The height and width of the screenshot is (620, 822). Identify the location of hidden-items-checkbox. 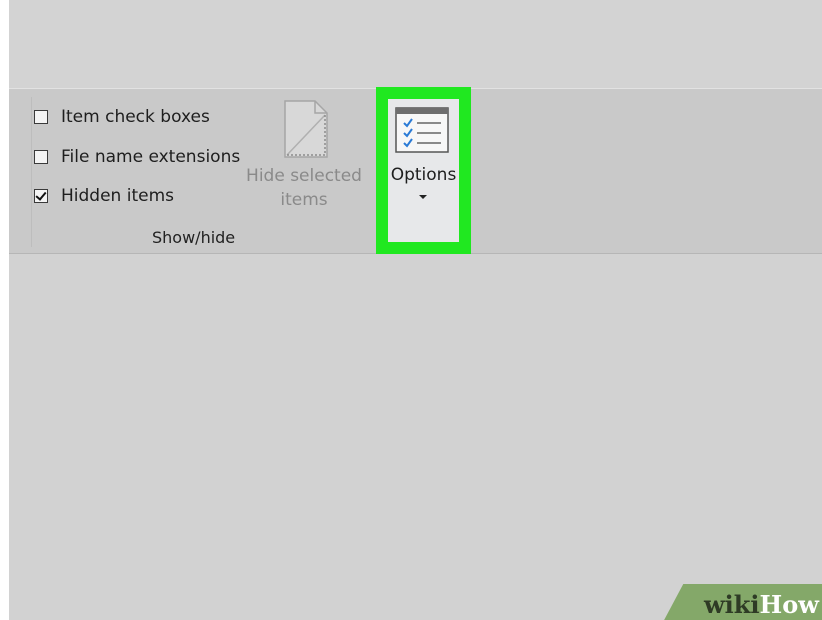
(41, 196).